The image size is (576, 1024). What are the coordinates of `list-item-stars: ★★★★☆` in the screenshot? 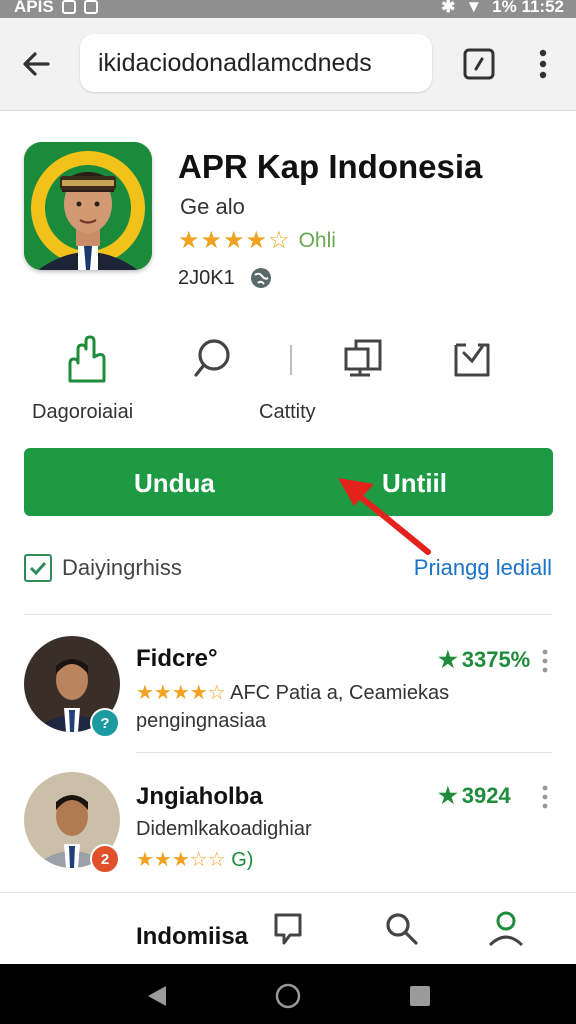 It's located at (181, 693).